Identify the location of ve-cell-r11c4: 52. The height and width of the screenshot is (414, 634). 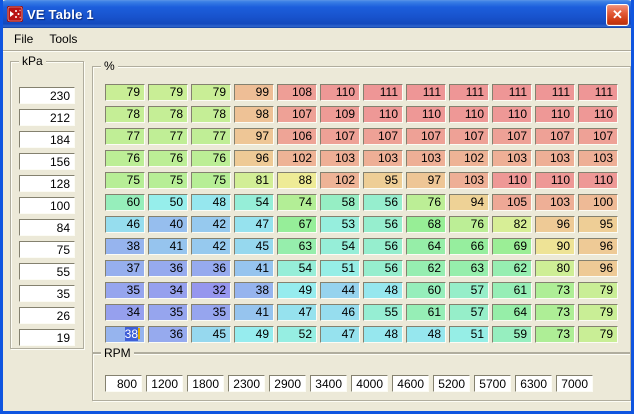
(297, 334).